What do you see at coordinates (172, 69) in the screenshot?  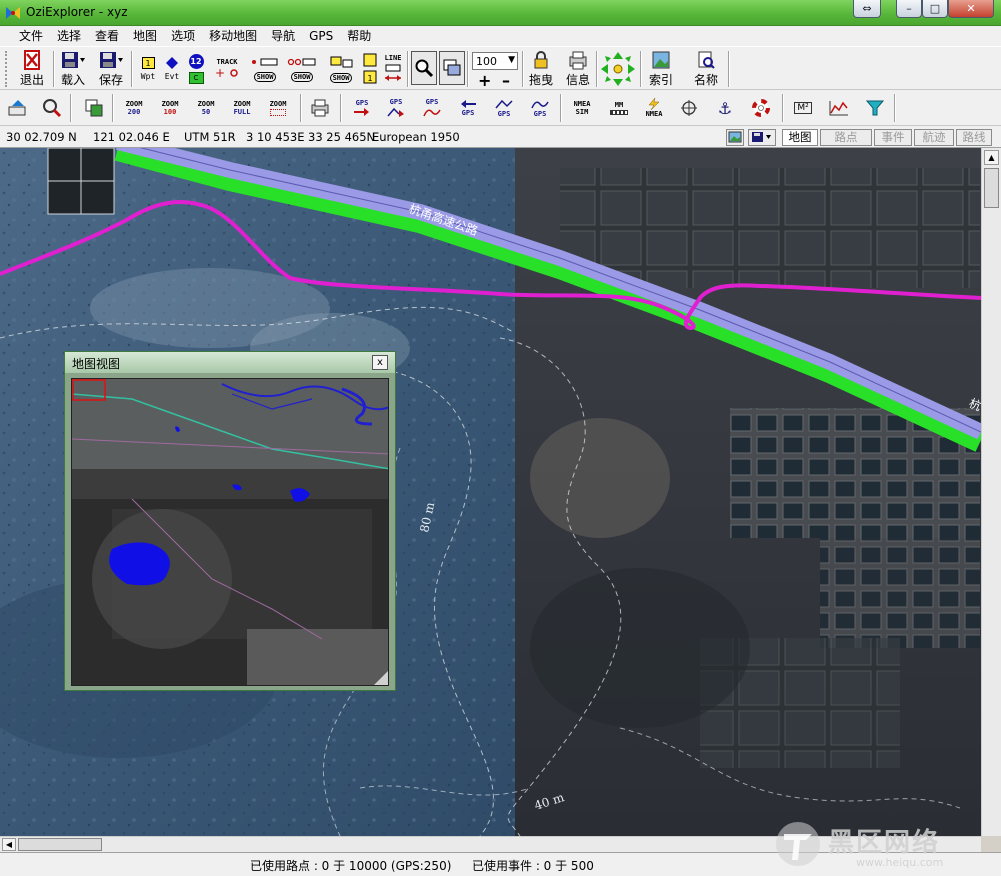 I see `event-tool: Evt` at bounding box center [172, 69].